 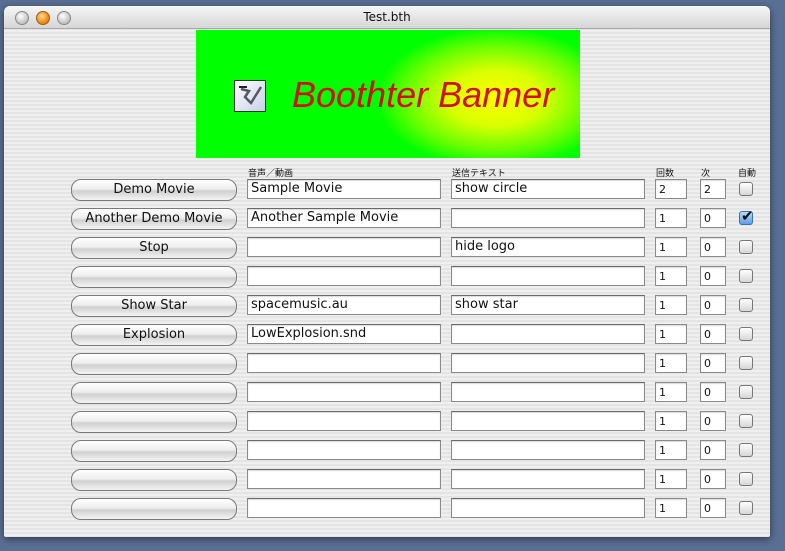 What do you see at coordinates (154, 190) in the screenshot?
I see `cue-button: Demo Movie` at bounding box center [154, 190].